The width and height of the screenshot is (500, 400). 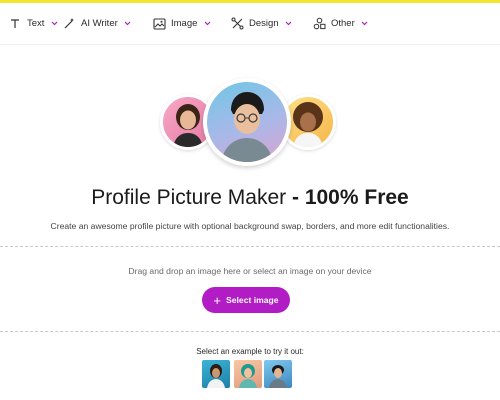 What do you see at coordinates (250, 331) in the screenshot?
I see `upload-area-bottom-border` at bounding box center [250, 331].